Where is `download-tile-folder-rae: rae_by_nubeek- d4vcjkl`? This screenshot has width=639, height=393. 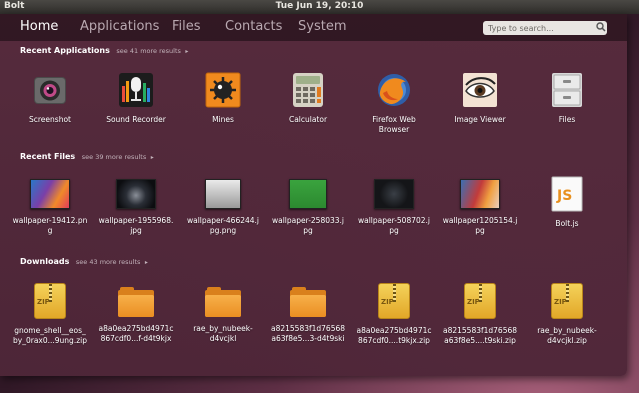 download-tile-folder-rae: rae_by_nubeek- d4vcjkl is located at coordinates (223, 313).